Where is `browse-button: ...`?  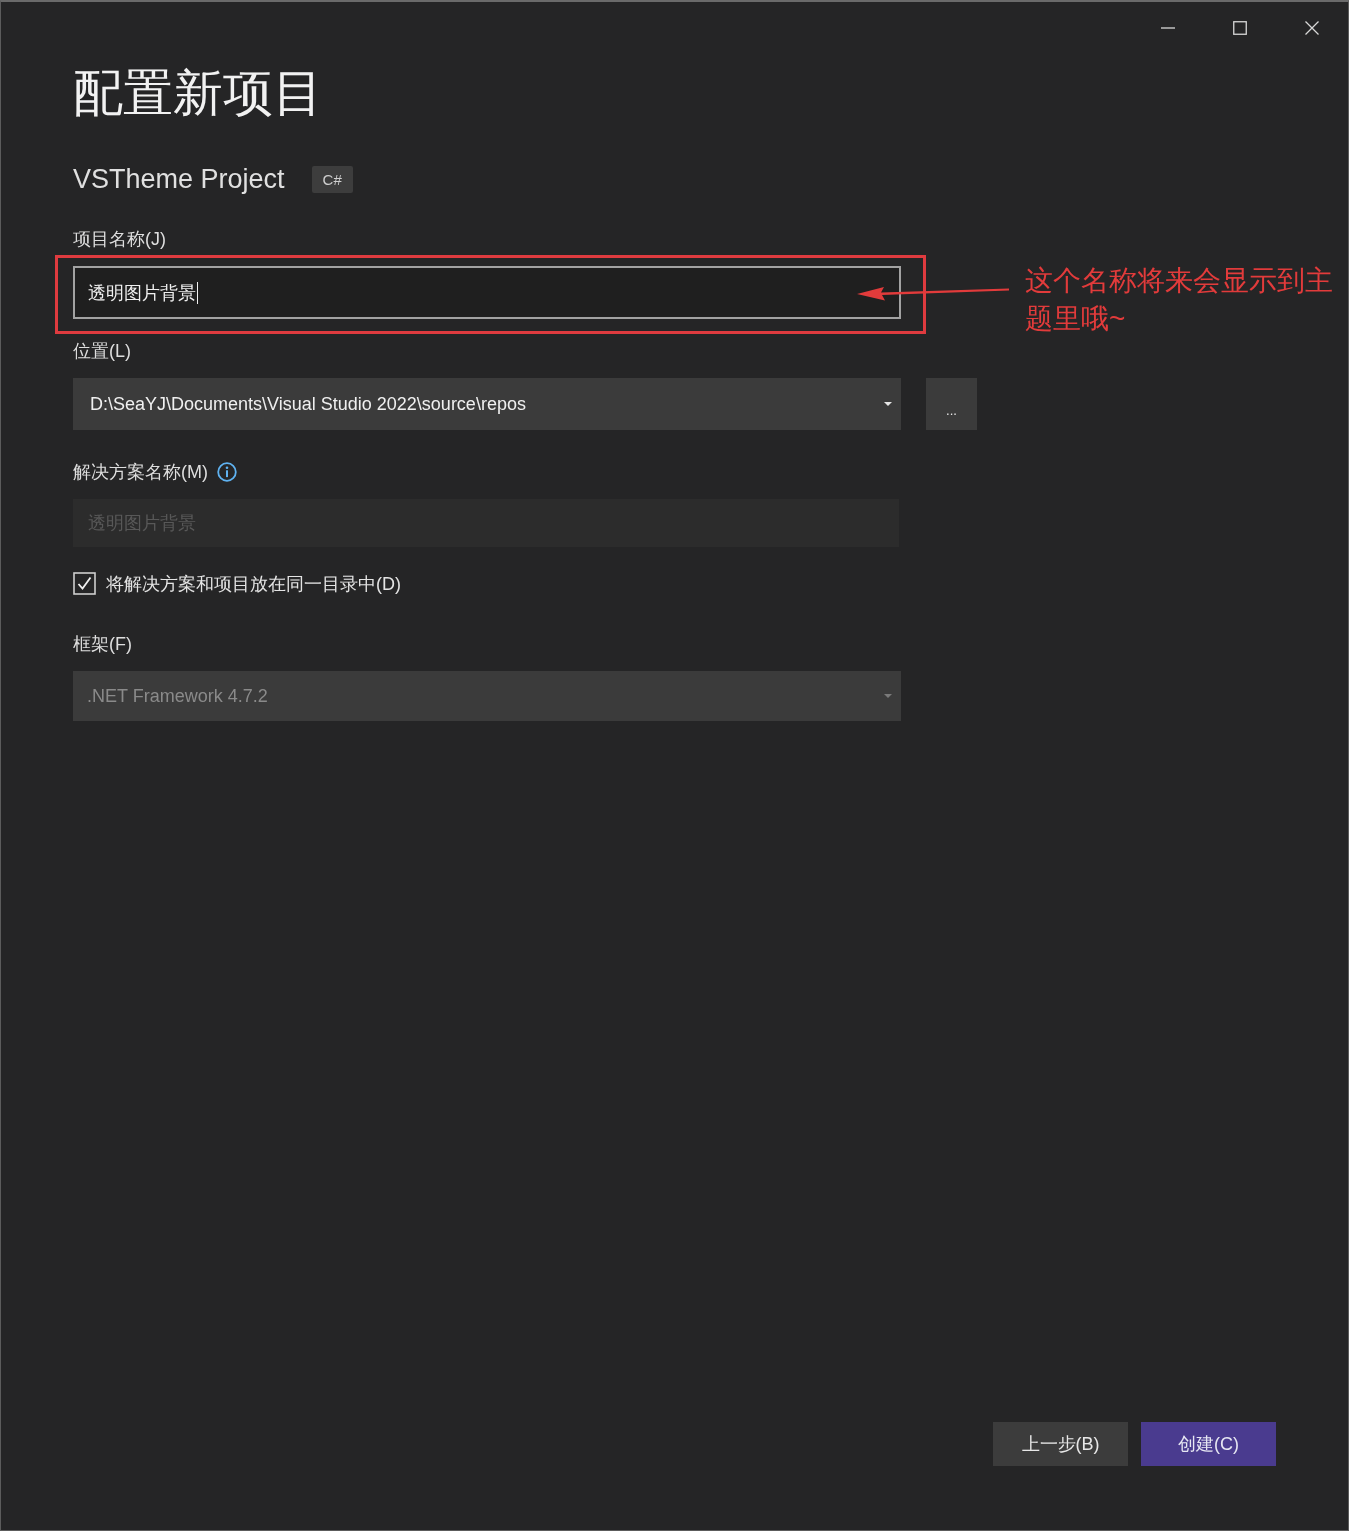
browse-button: ... is located at coordinates (951, 404).